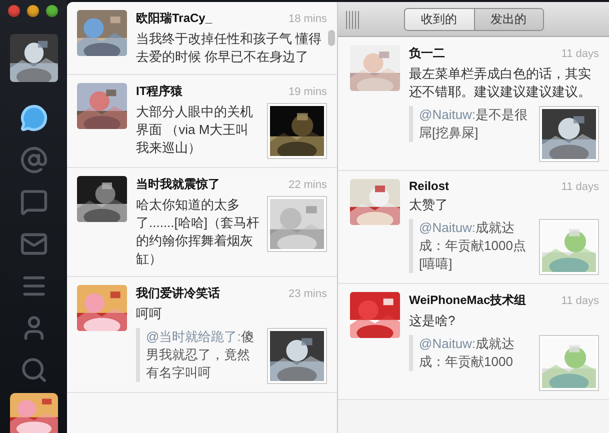  Describe the element at coordinates (14, 11) in the screenshot. I see `close-button` at that location.